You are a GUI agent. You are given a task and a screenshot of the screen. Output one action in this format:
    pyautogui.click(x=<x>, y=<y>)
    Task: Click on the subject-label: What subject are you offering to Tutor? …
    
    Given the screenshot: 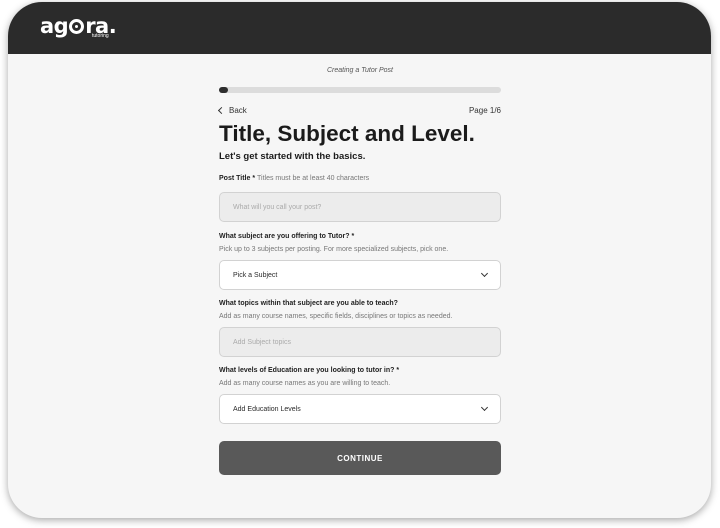 What is the action you would take?
    pyautogui.click(x=287, y=236)
    